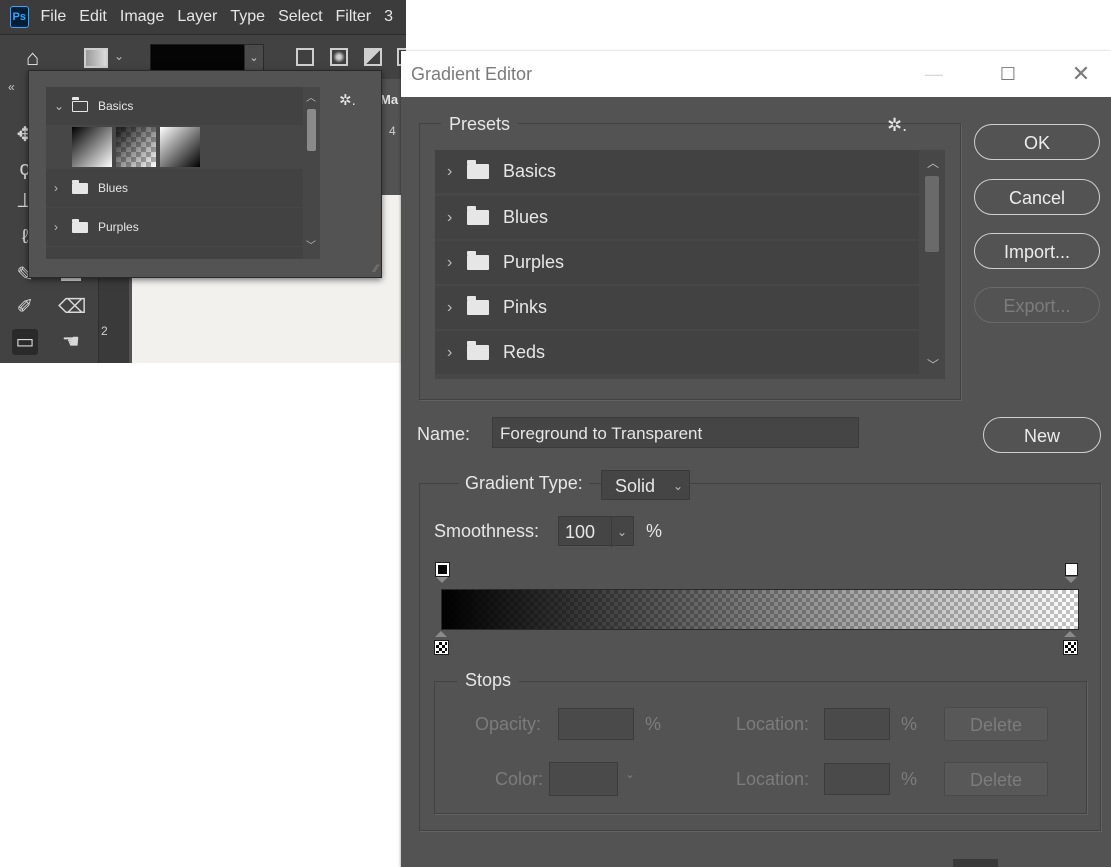 Image resolution: width=1111 pixels, height=867 pixels. What do you see at coordinates (354, 17) in the screenshot?
I see `menu-filter: Filter` at bounding box center [354, 17].